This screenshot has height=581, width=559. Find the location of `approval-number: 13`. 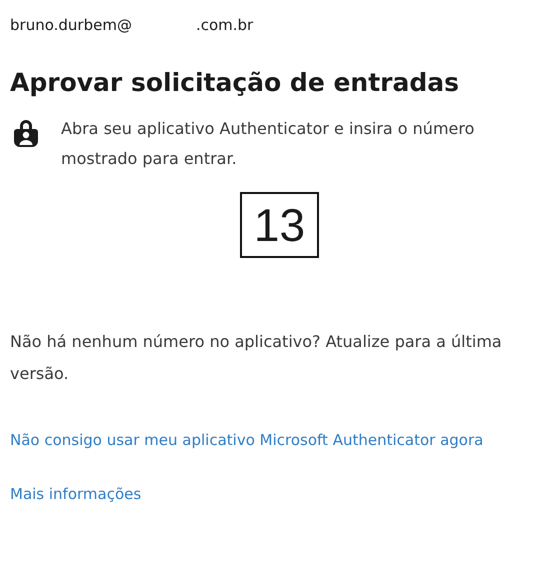

approval-number: 13 is located at coordinates (280, 225).